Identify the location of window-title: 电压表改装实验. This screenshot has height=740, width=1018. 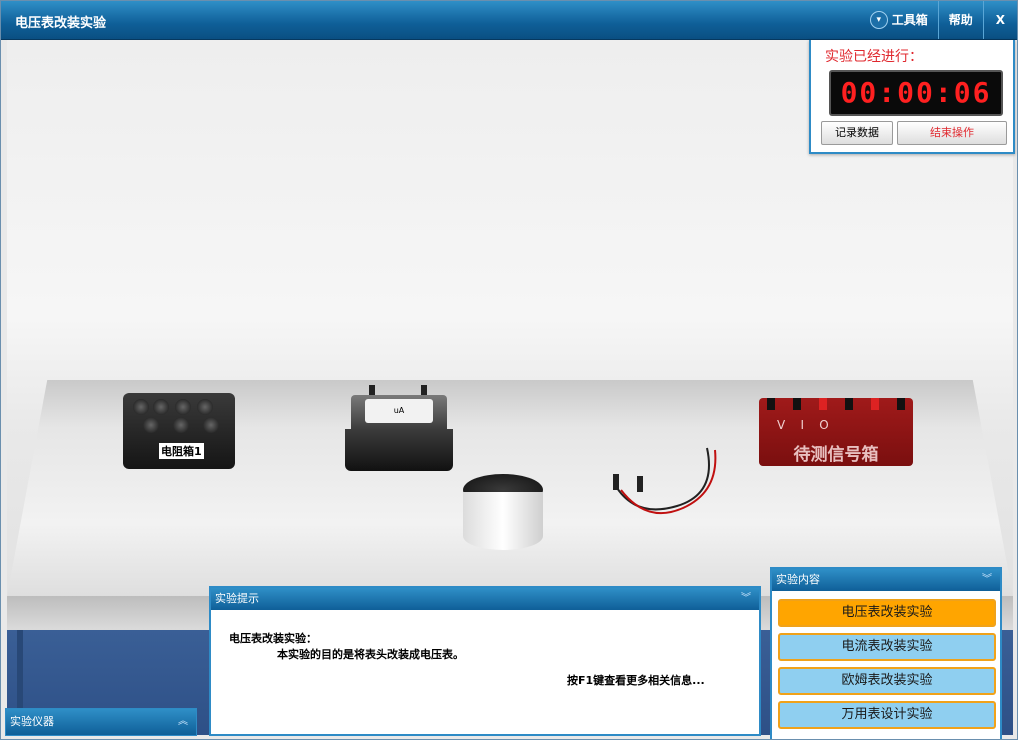
(61, 23).